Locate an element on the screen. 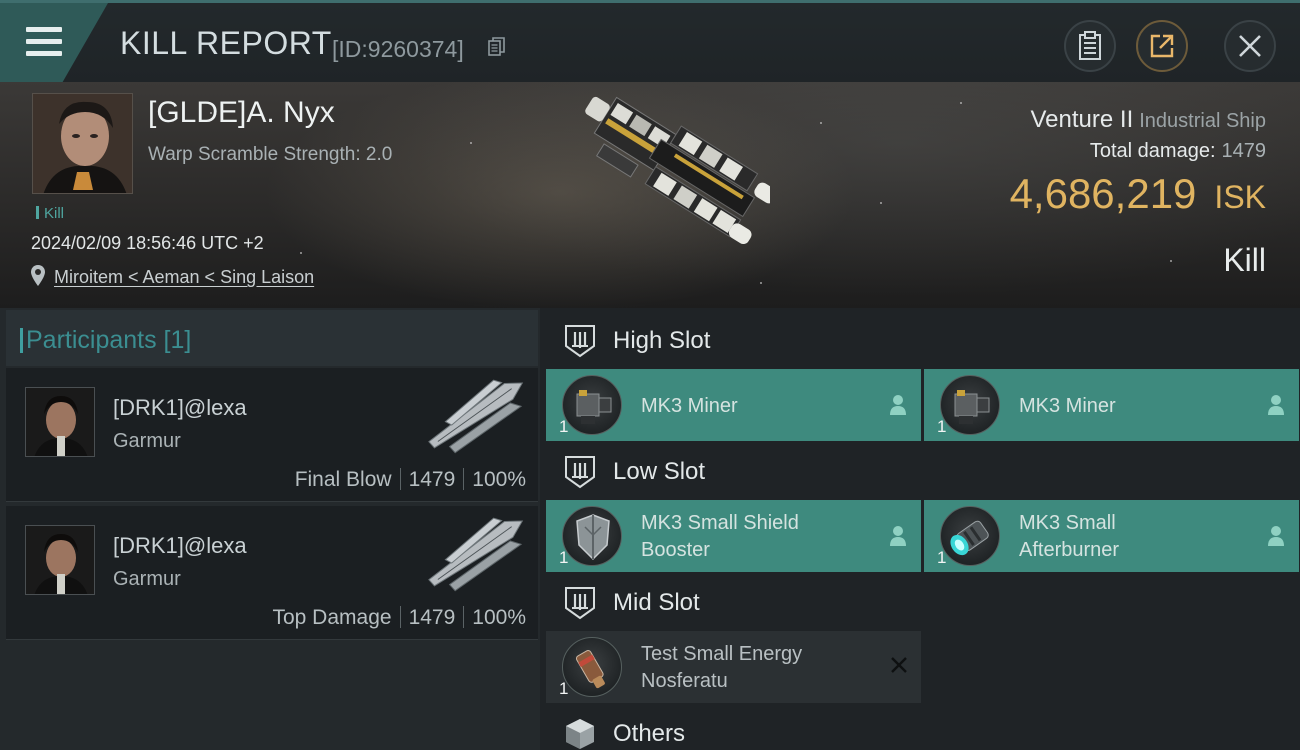 This screenshot has height=750, width=1300. module-item: 1 MK3 Small Shield Booster is located at coordinates (733, 536).